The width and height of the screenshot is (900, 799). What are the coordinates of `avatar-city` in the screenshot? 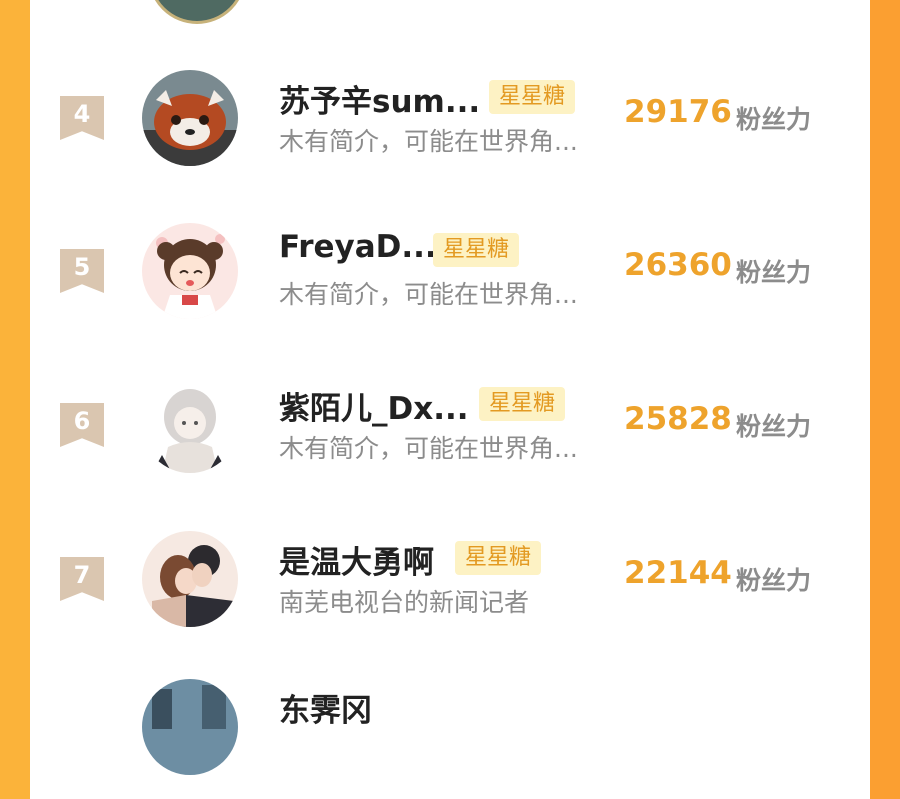 It's located at (190, 727).